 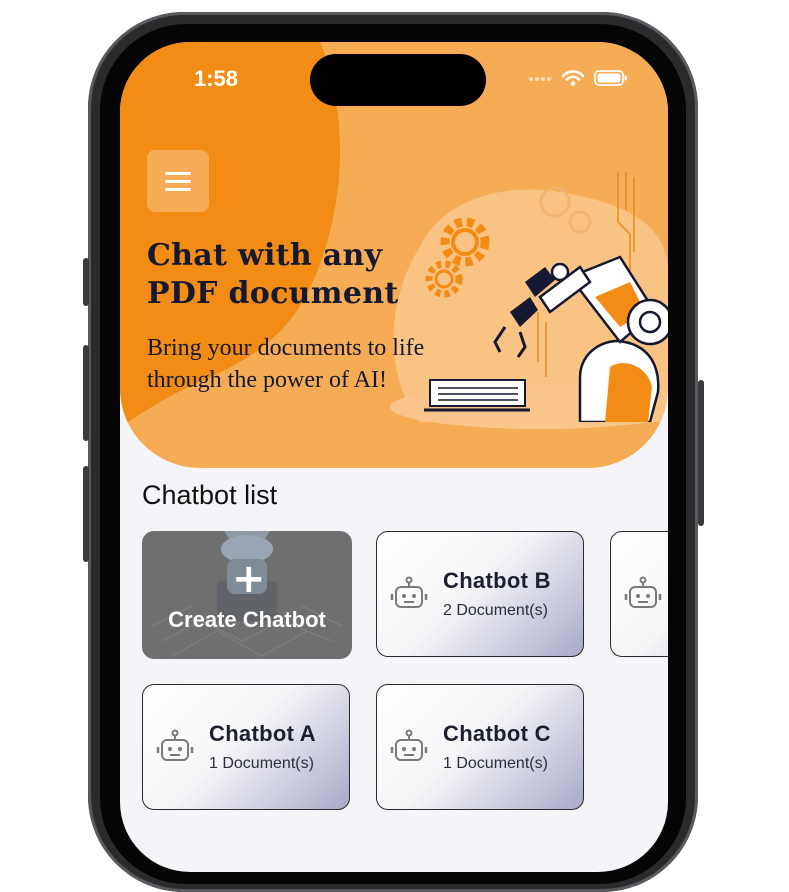 I want to click on chatbot-card-partial, so click(x=639, y=594).